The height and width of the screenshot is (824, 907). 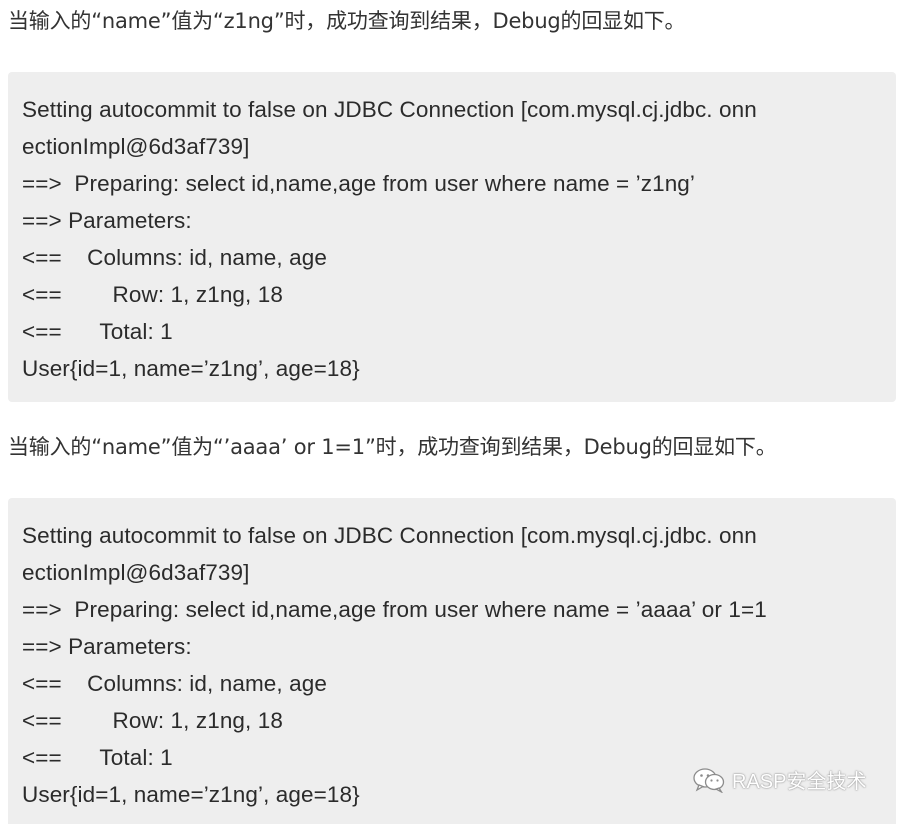 What do you see at coordinates (347, 21) in the screenshot?
I see `paragraph-1: 当输入的“name”值为“z1ng”时，成功查询到结果，Debug的回显如下。` at bounding box center [347, 21].